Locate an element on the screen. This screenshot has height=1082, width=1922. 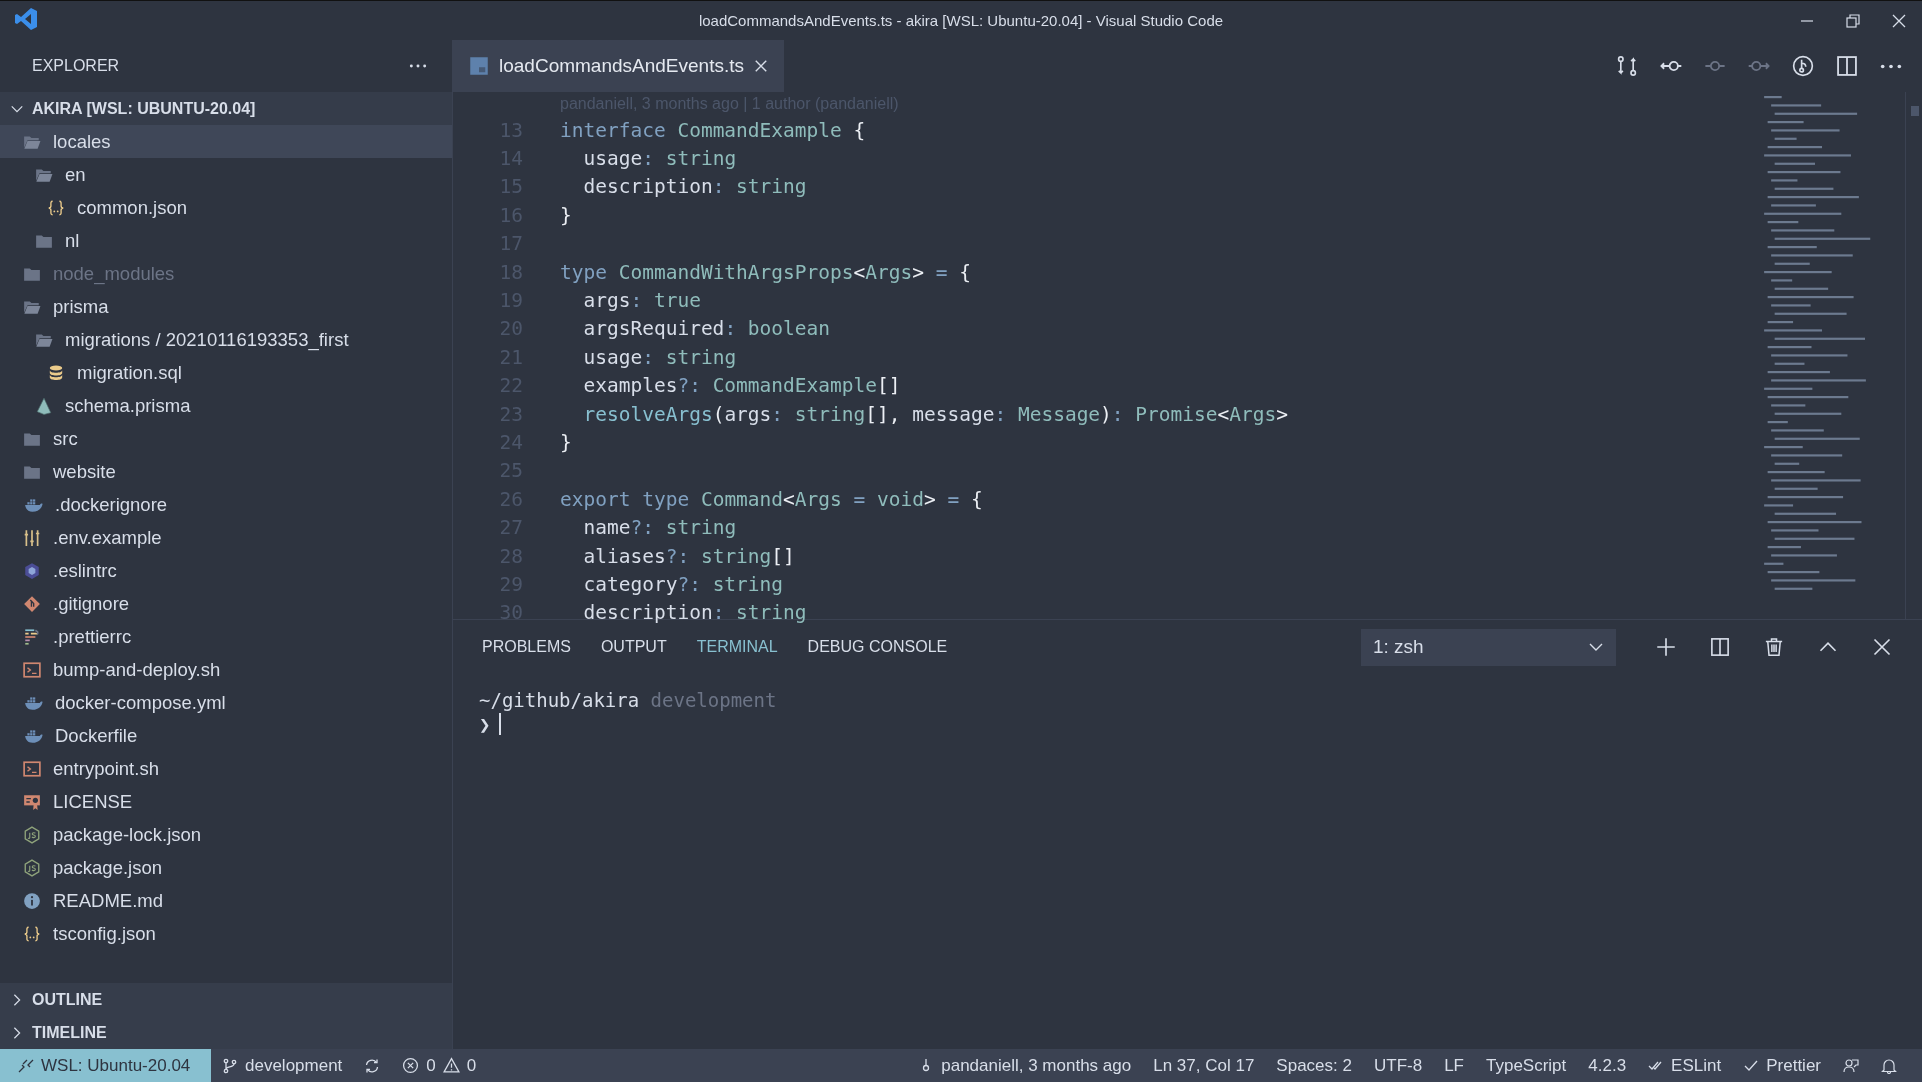
compare-arrows-icon is located at coordinates (1627, 66).